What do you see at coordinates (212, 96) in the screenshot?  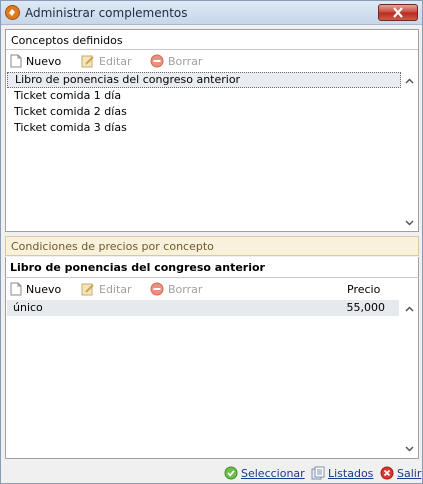 I see `list-item: Ticket comida 1 día` at bounding box center [212, 96].